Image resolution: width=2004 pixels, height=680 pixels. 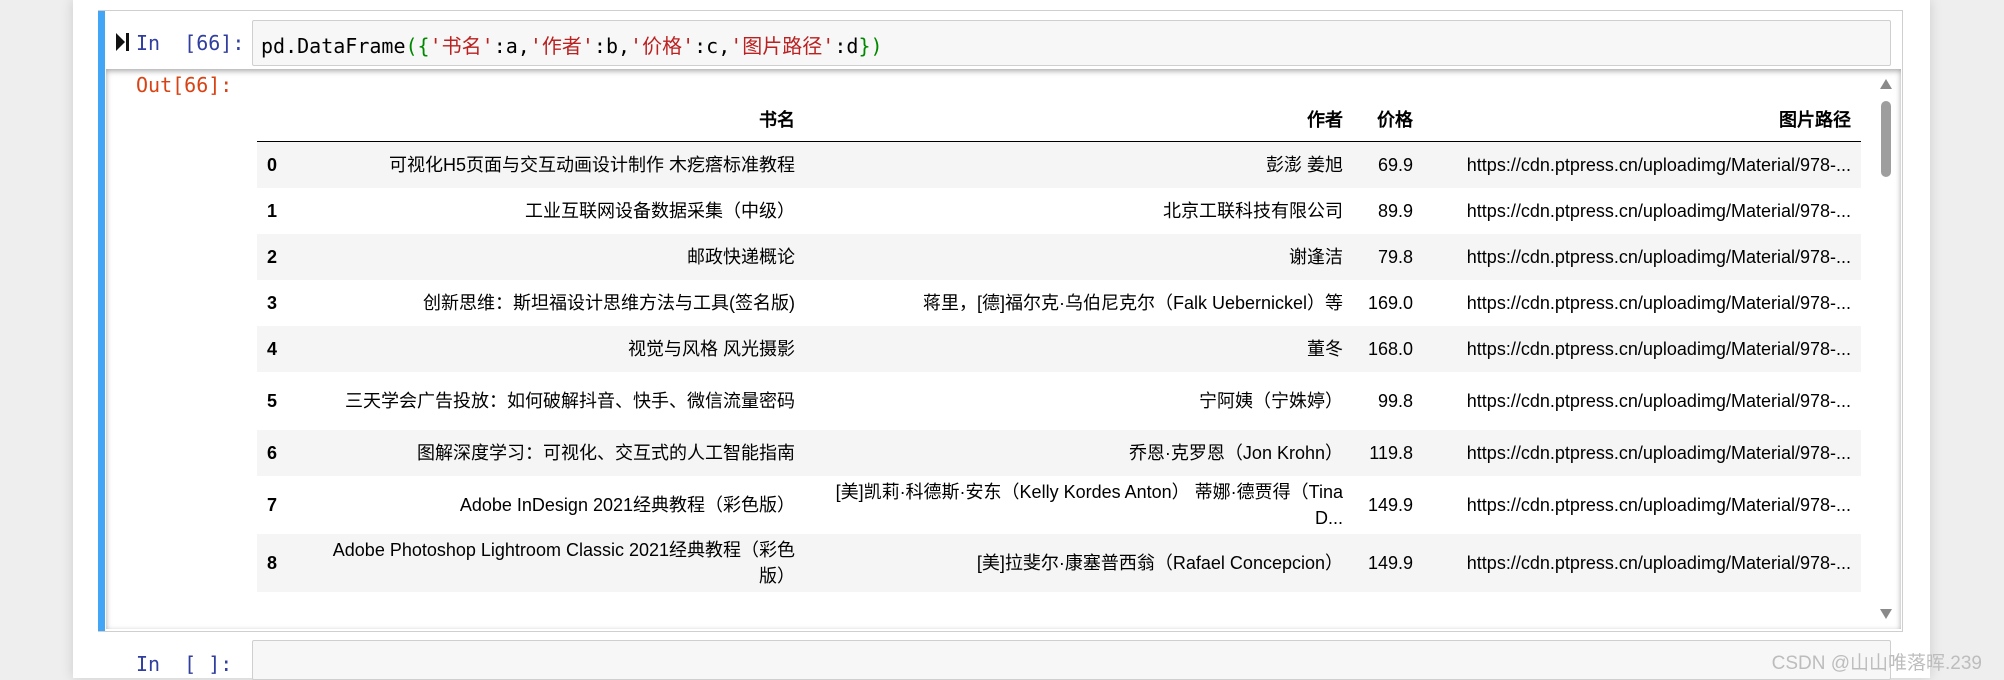 I want to click on code-value-c: :c,, so click(x=712, y=46).